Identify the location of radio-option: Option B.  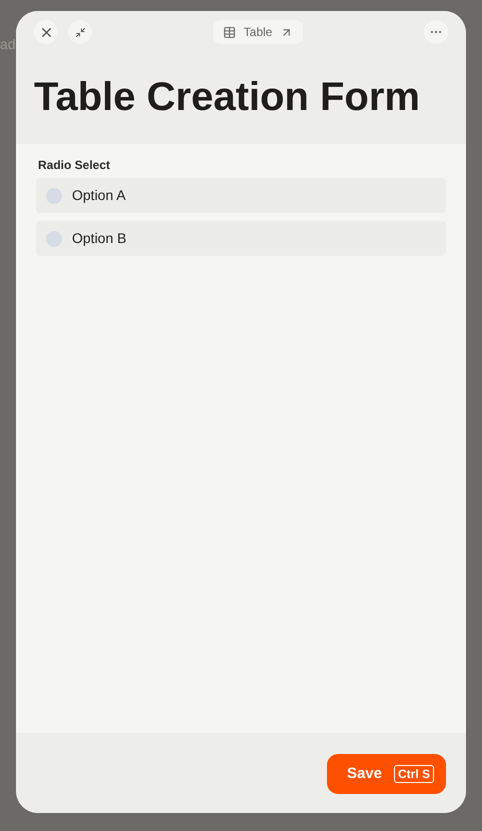
(241, 238).